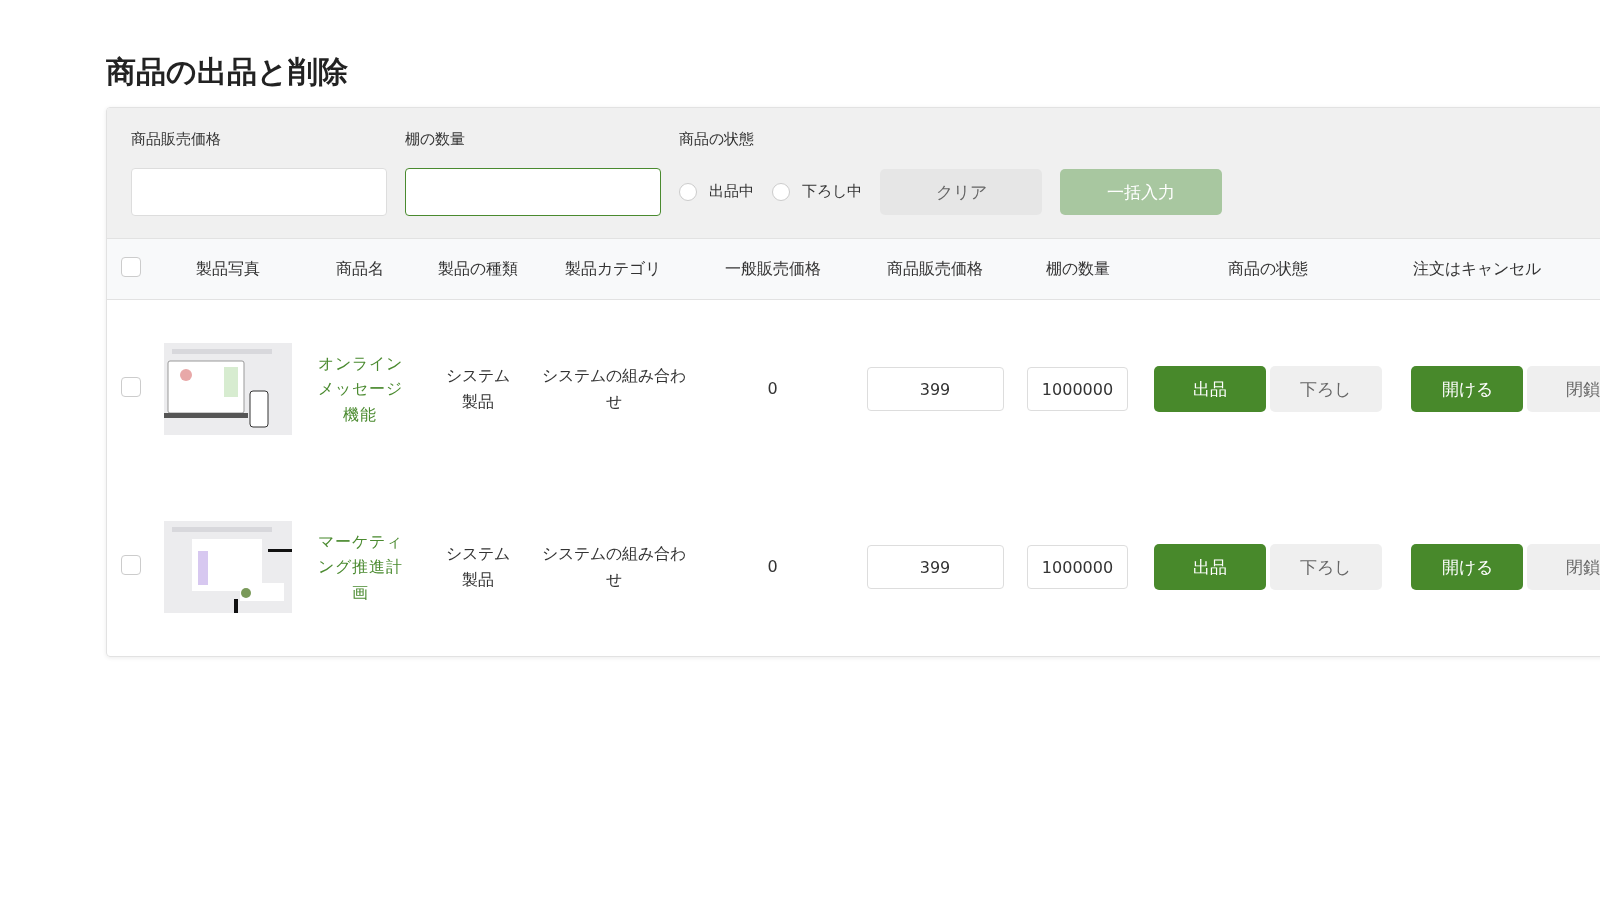  I want to click on column-header: 棚の数量, so click(1077, 269).